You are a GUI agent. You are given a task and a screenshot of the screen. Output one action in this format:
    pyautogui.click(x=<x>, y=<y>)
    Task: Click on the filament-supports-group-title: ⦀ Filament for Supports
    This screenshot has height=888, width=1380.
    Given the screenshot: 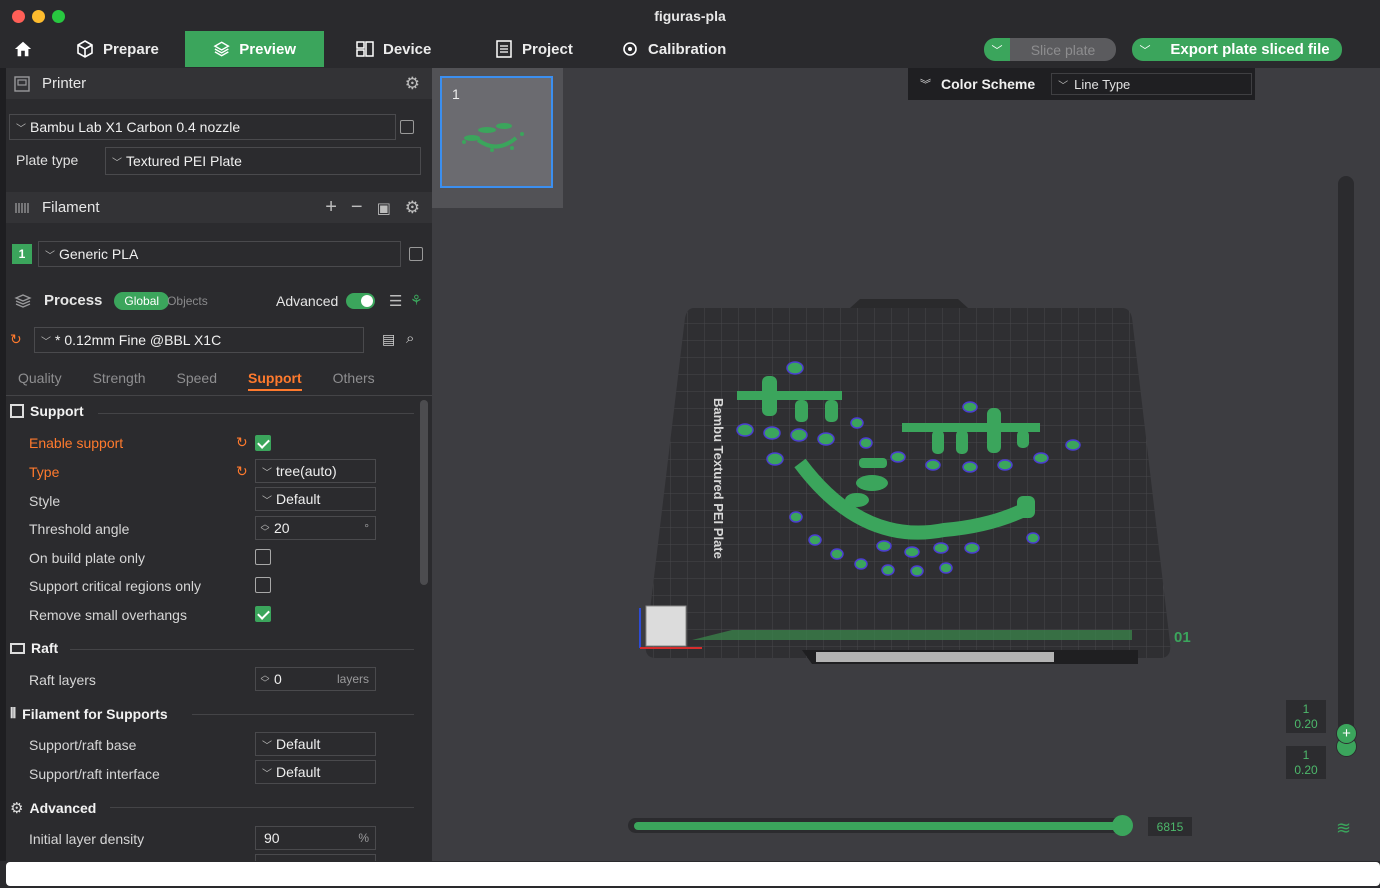 What is the action you would take?
    pyautogui.click(x=89, y=713)
    